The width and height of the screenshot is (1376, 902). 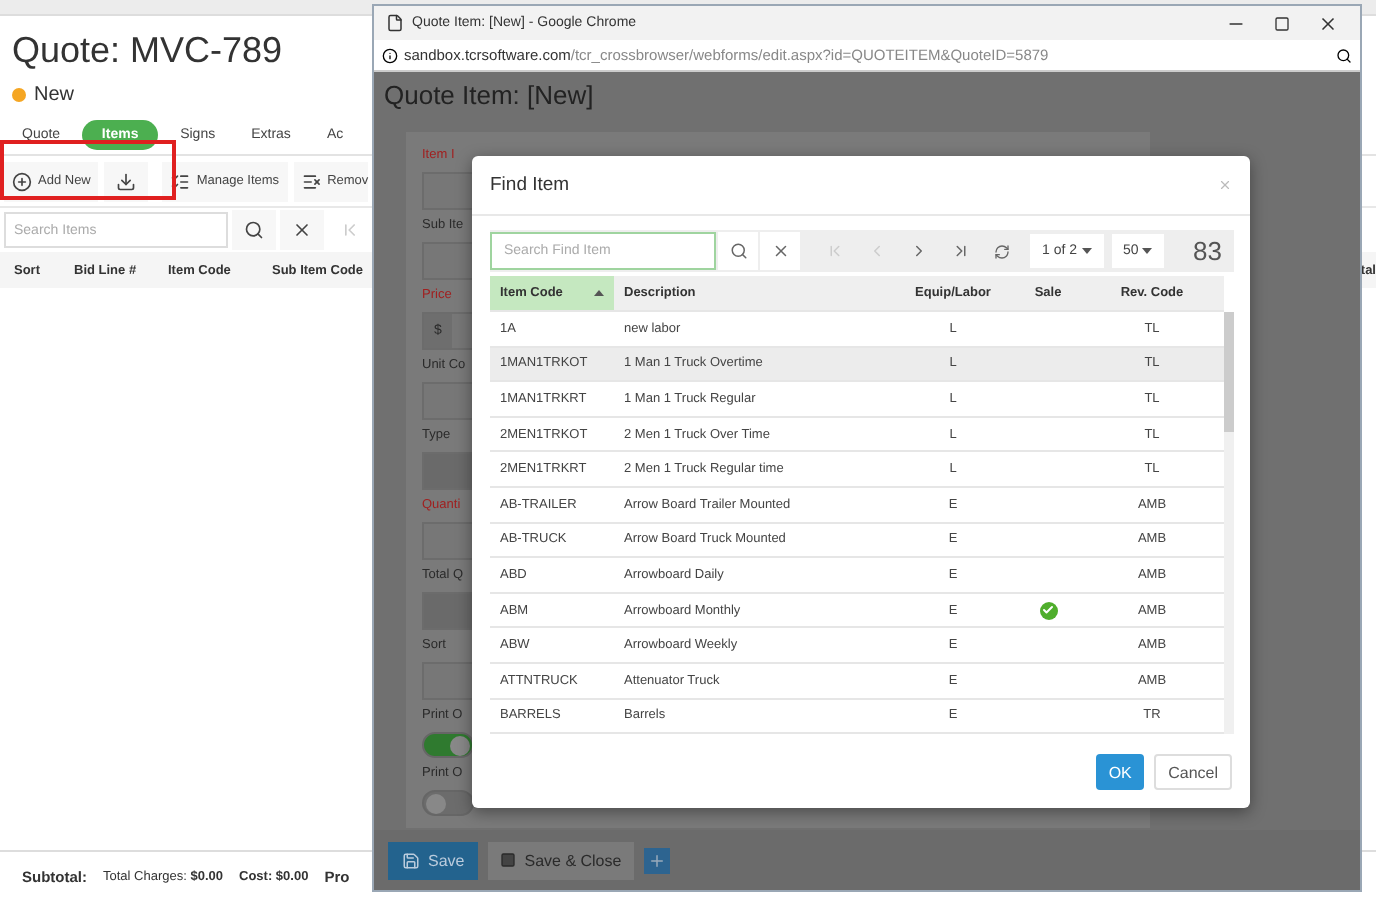 I want to click on dialog-title: Find Item, so click(x=530, y=185).